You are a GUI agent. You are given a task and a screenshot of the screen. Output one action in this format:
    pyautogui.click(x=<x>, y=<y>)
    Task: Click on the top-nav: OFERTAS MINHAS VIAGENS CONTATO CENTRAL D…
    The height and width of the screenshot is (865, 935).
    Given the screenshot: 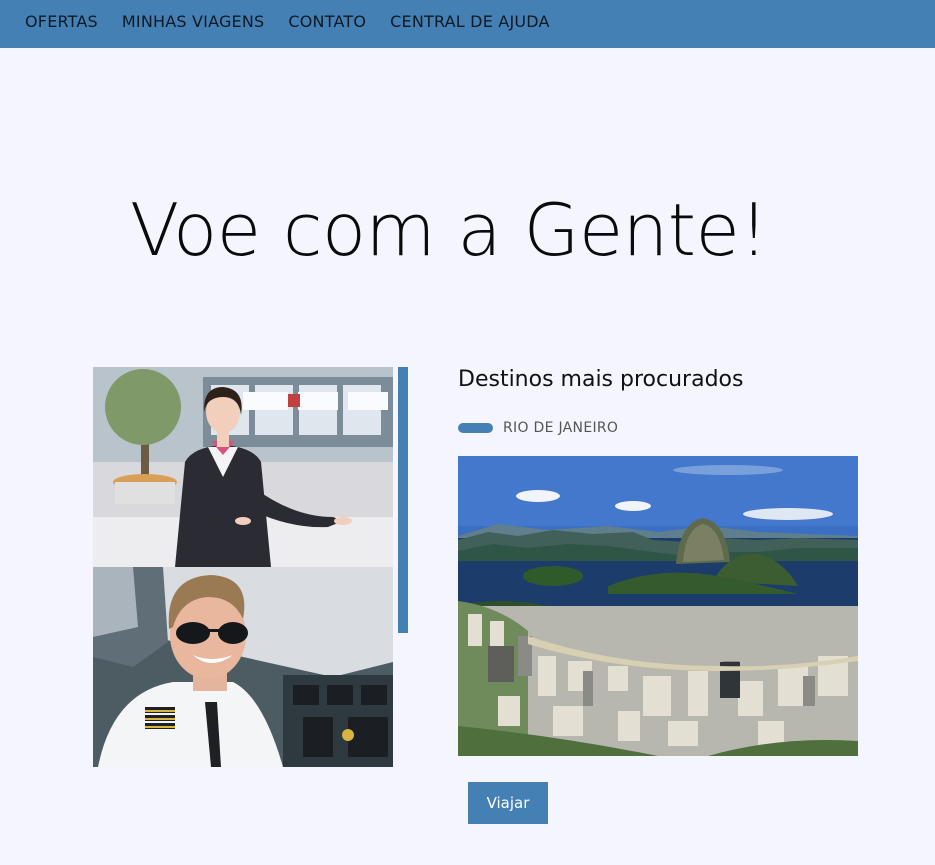 What is the action you would take?
    pyautogui.click(x=467, y=24)
    